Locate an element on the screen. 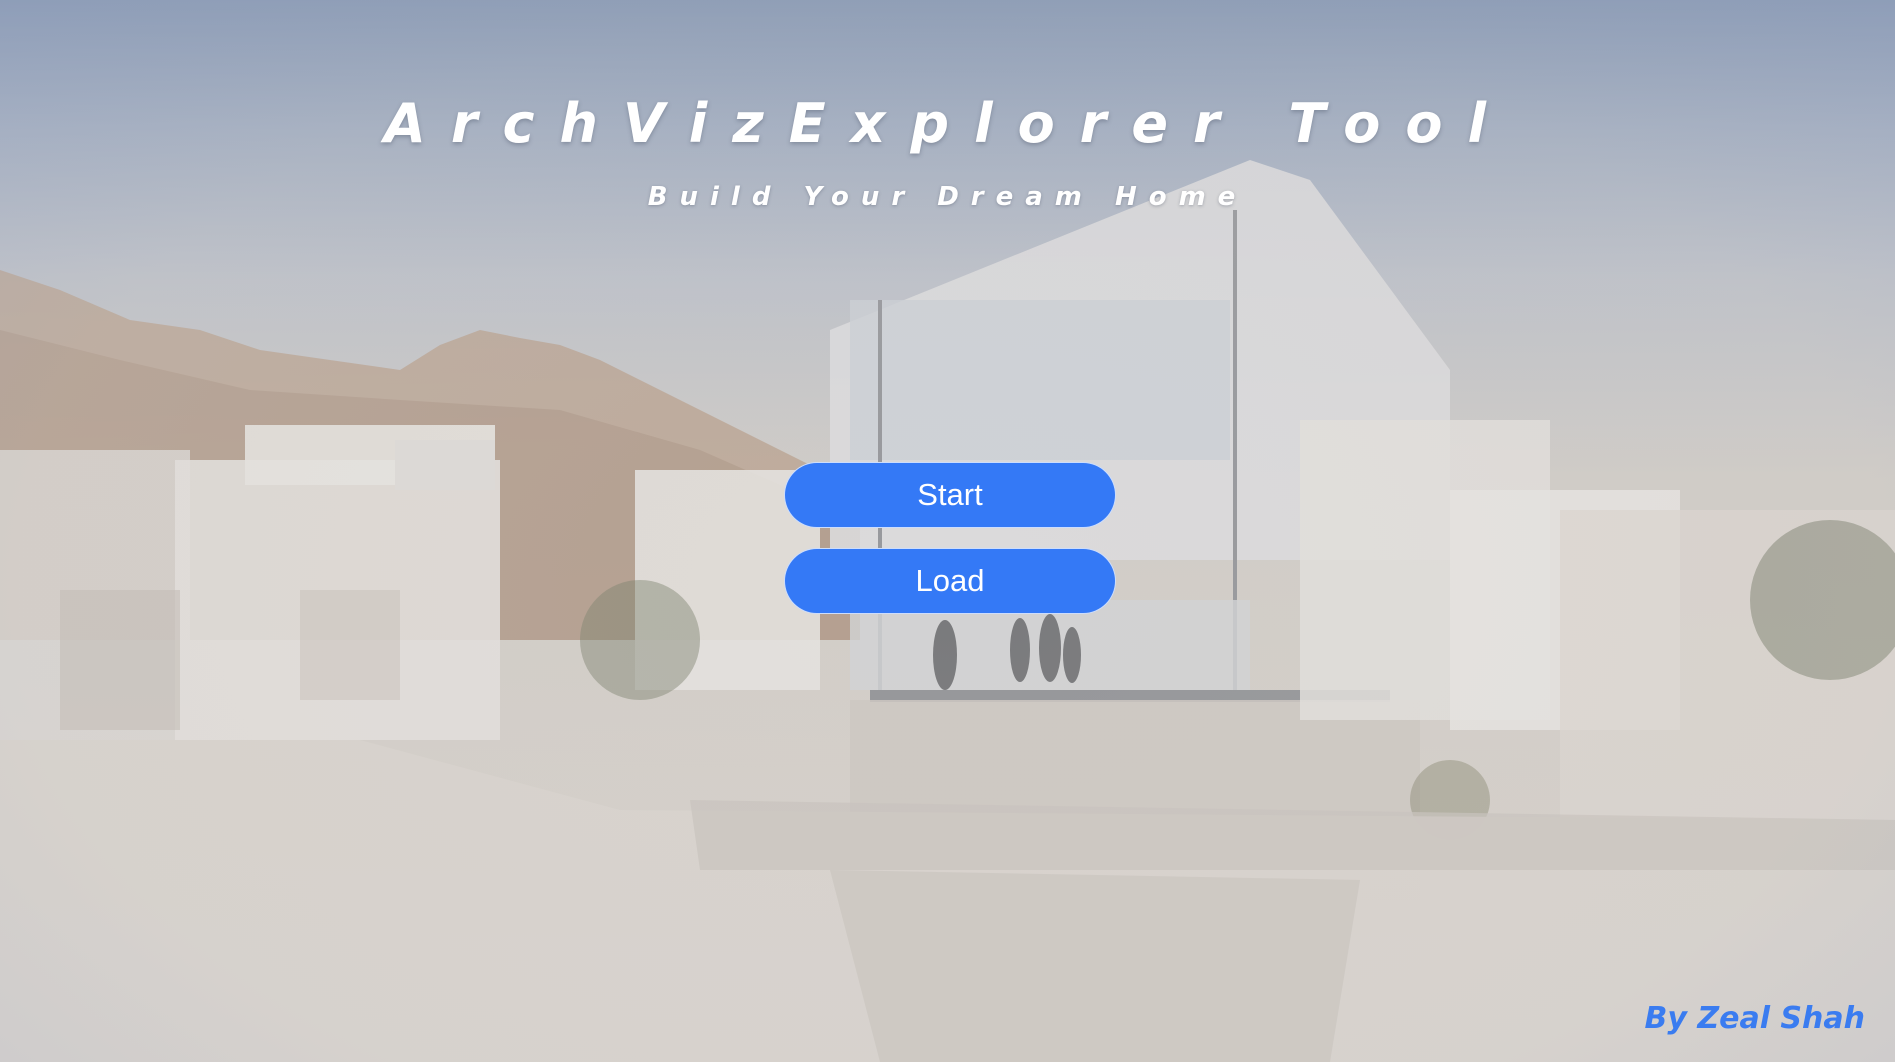  load-button: Load is located at coordinates (950, 581).